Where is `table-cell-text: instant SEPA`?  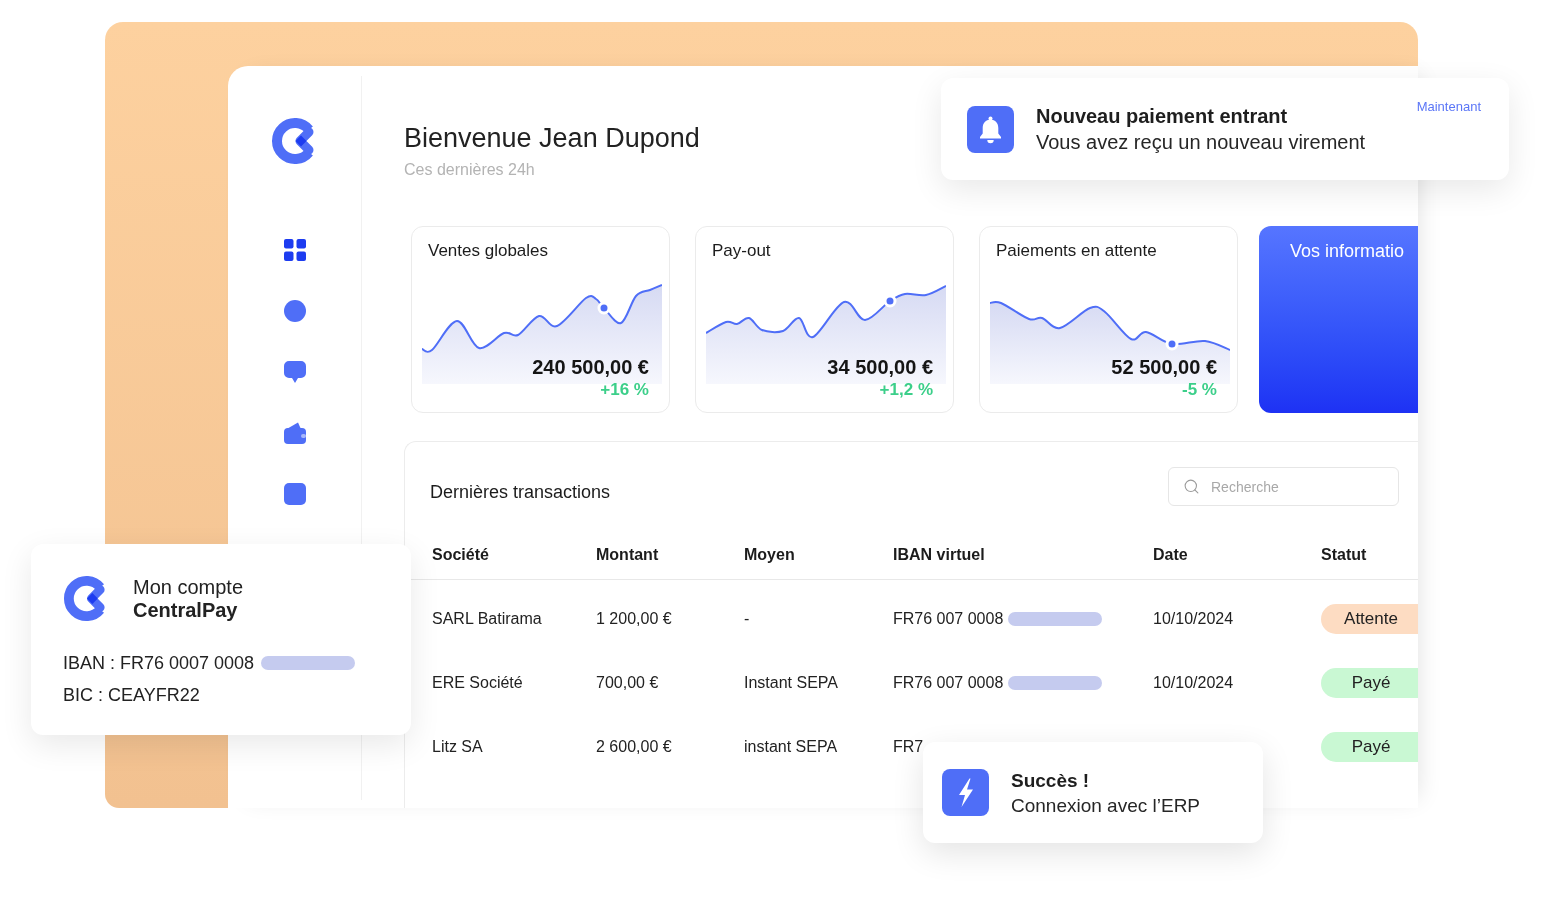 table-cell-text: instant SEPA is located at coordinates (791, 747).